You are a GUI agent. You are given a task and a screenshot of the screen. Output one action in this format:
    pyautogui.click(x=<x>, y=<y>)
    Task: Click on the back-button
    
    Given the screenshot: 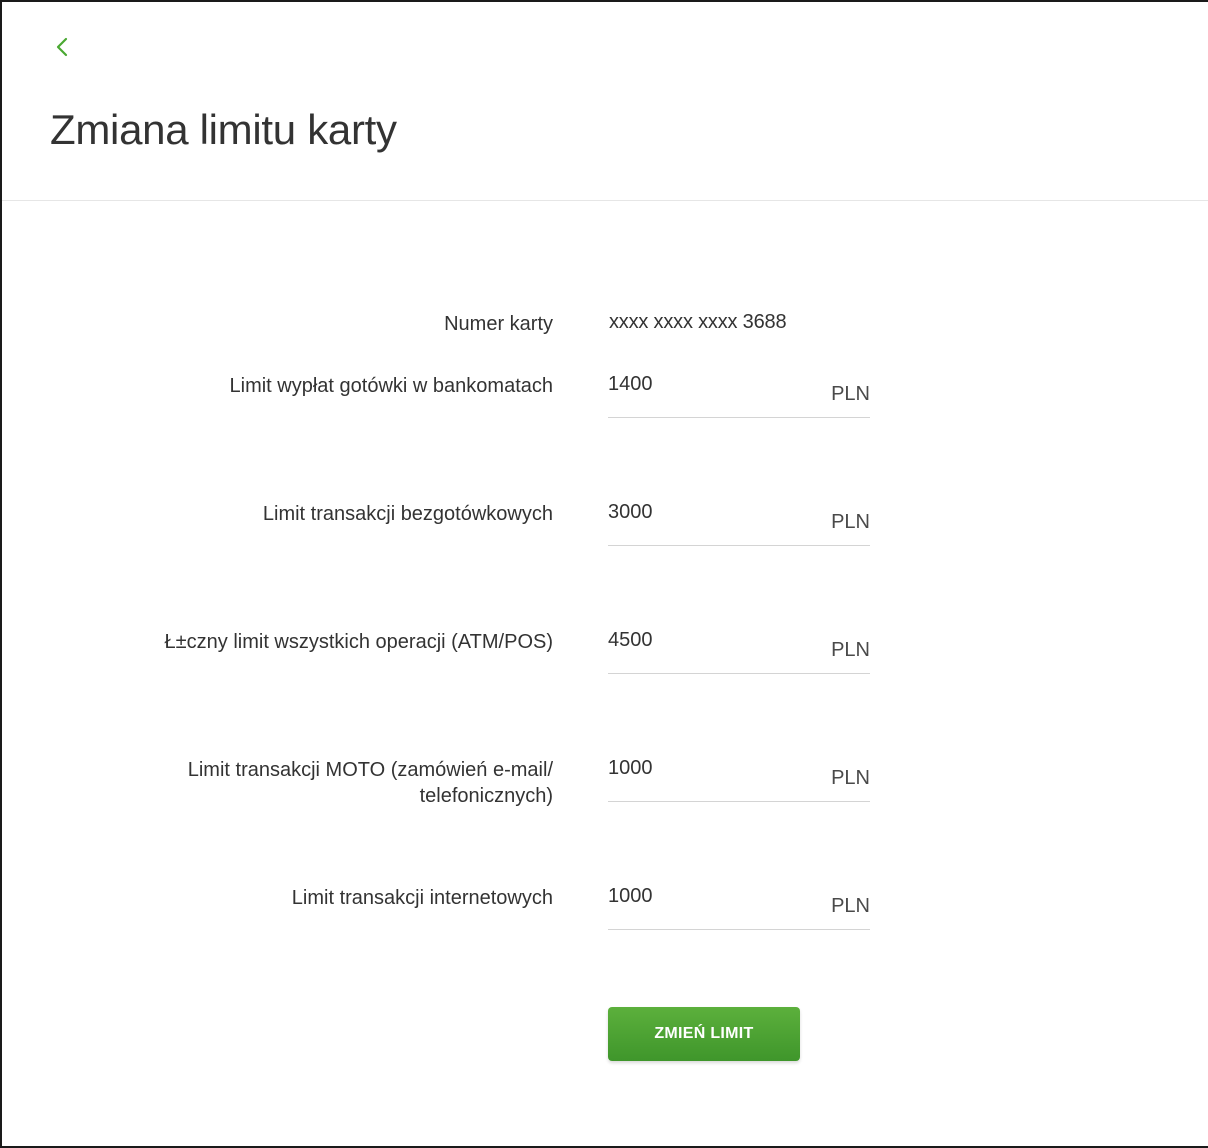 What is the action you would take?
    pyautogui.click(x=62, y=47)
    